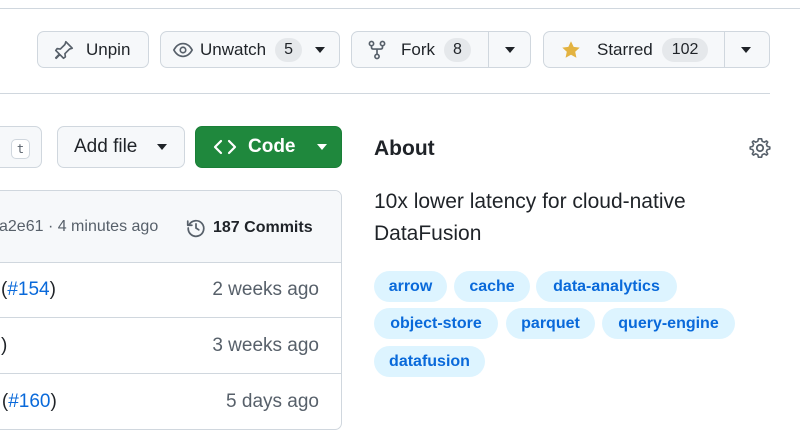 This screenshot has width=800, height=430. What do you see at coordinates (272, 146) in the screenshot?
I see `code-label: Code` at bounding box center [272, 146].